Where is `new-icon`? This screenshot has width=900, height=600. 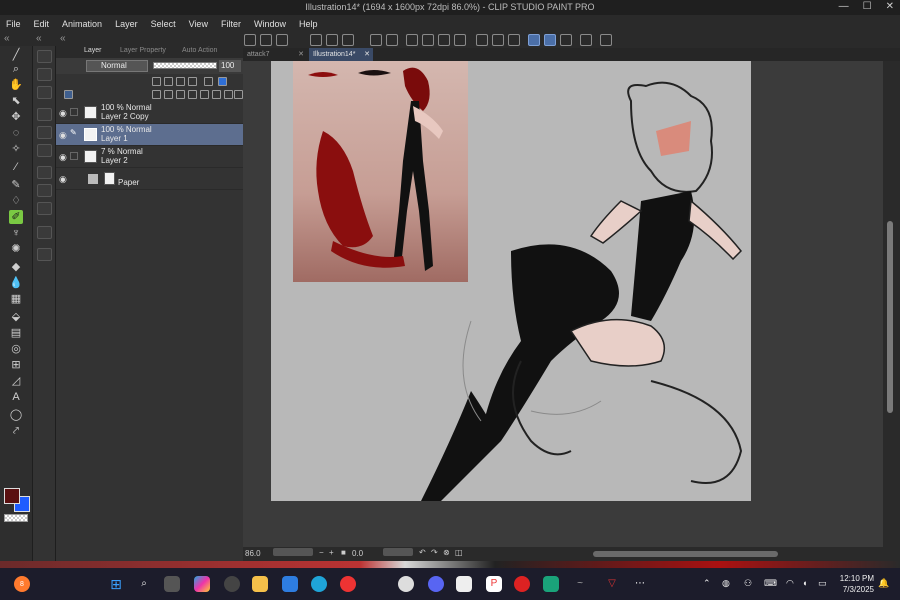 new-icon is located at coordinates (250, 40).